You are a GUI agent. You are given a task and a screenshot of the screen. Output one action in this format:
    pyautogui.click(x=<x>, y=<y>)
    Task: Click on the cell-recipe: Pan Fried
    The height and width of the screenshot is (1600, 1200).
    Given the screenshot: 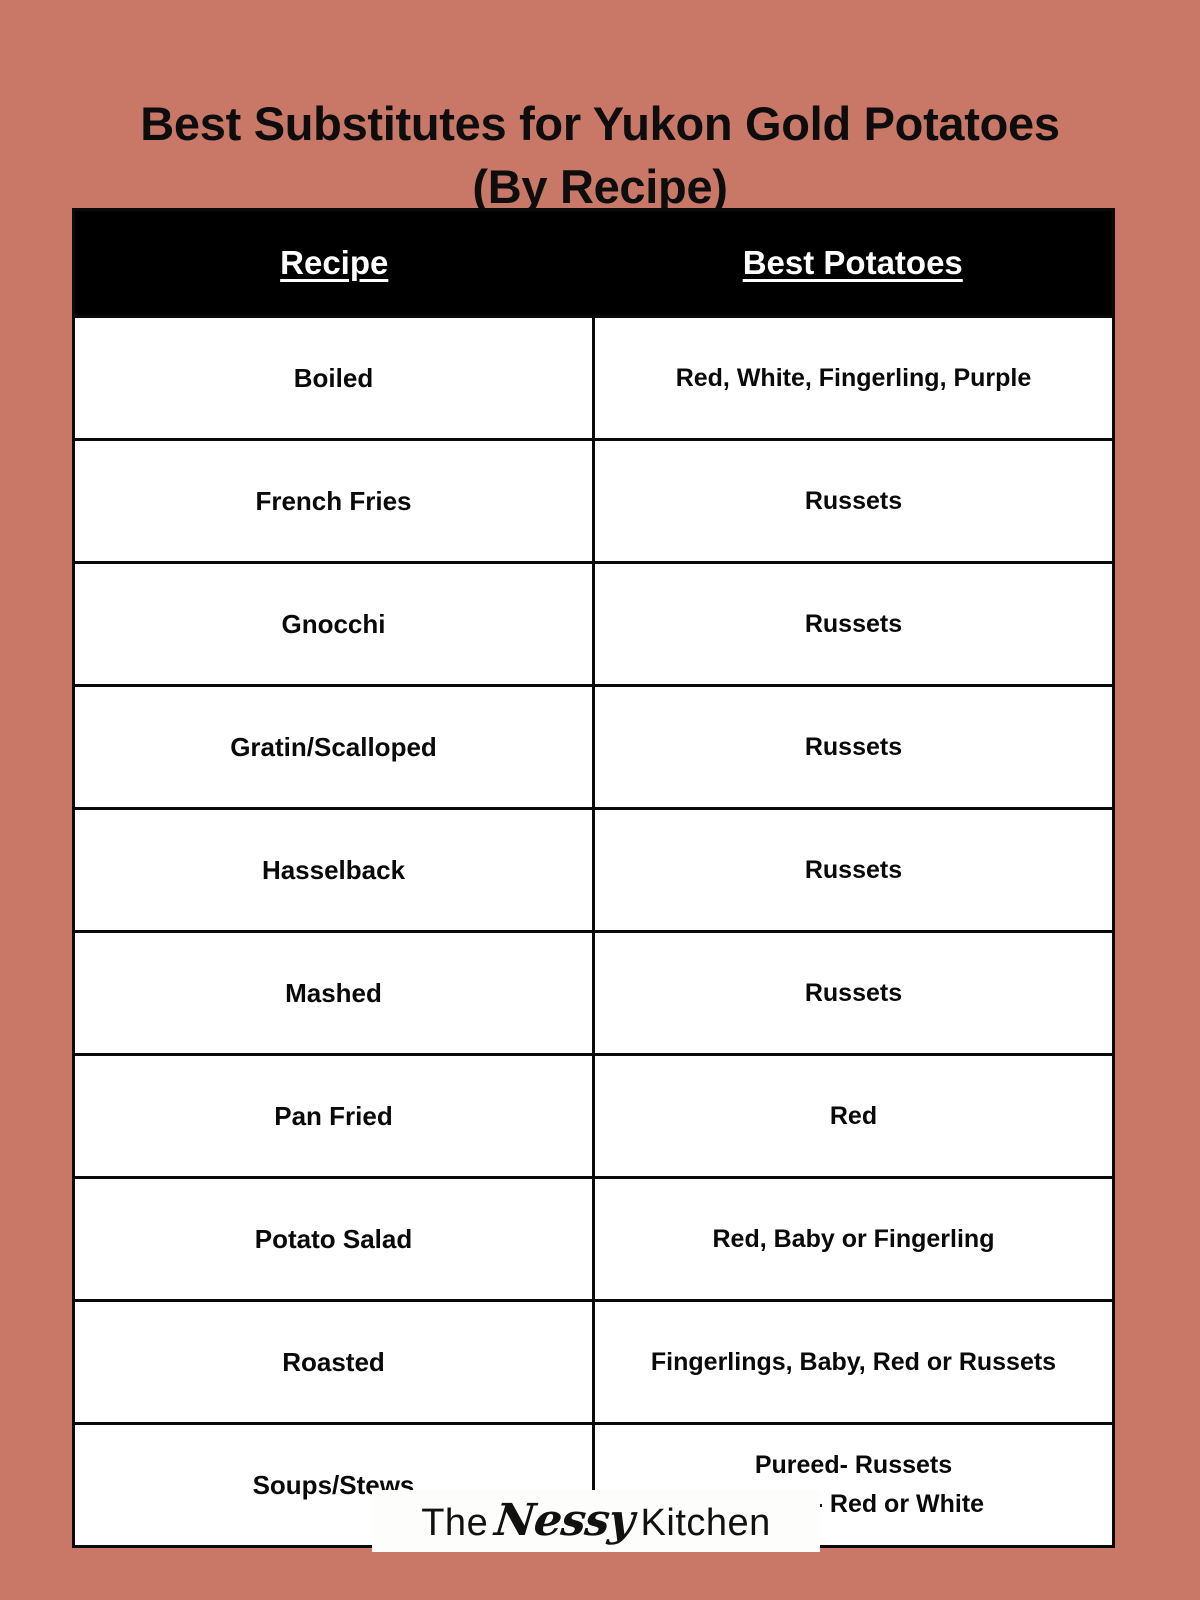 What is the action you would take?
    pyautogui.click(x=333, y=1116)
    